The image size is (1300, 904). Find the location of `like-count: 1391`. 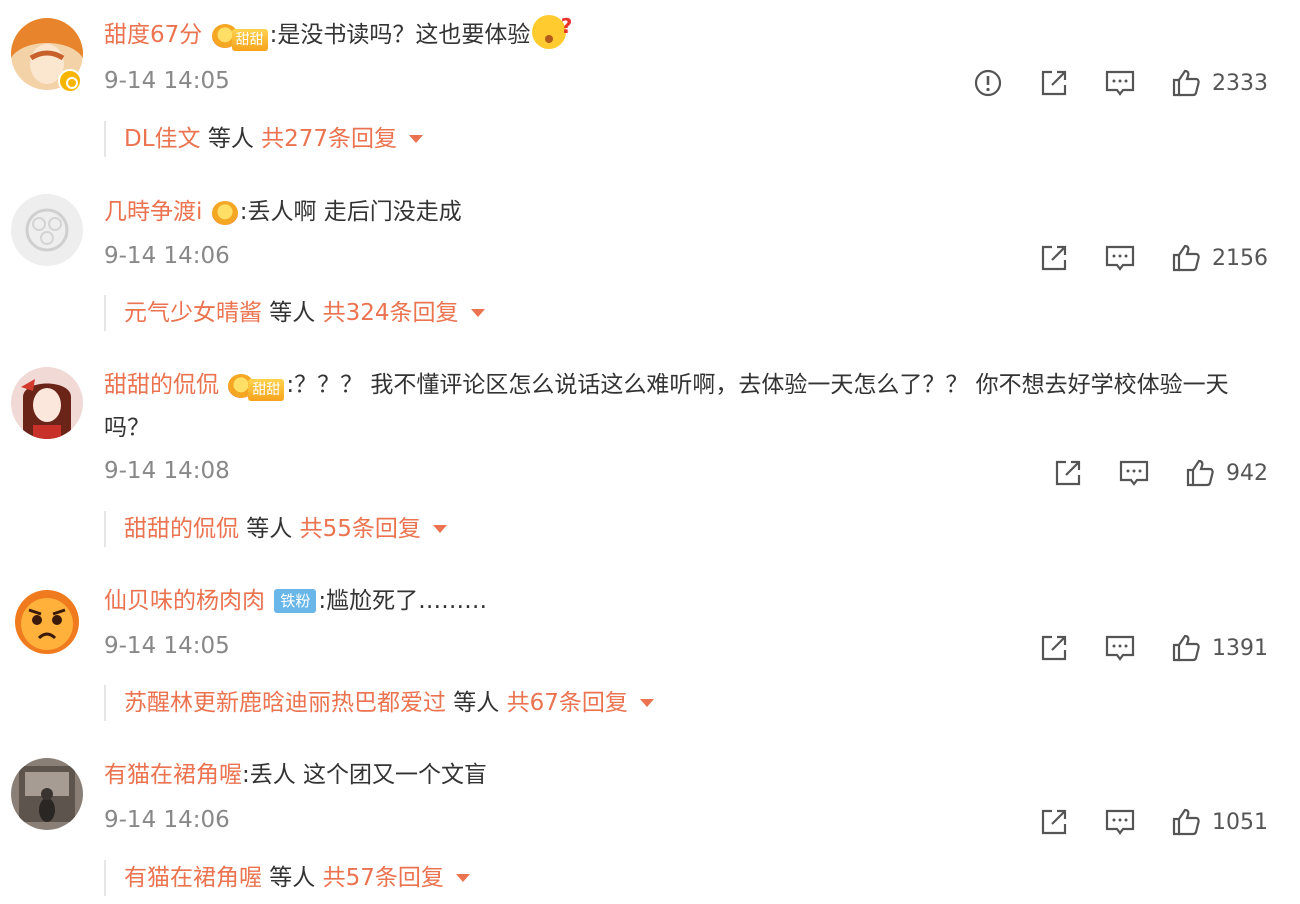

like-count: 1391 is located at coordinates (1240, 648).